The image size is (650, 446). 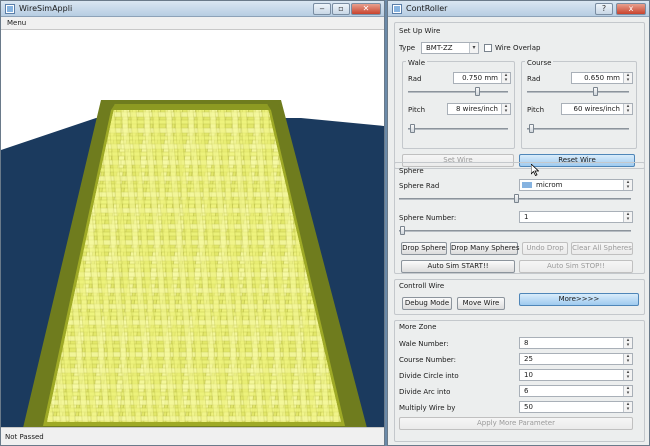 What do you see at coordinates (16, 23) in the screenshot?
I see `menu-item: Menu` at bounding box center [16, 23].